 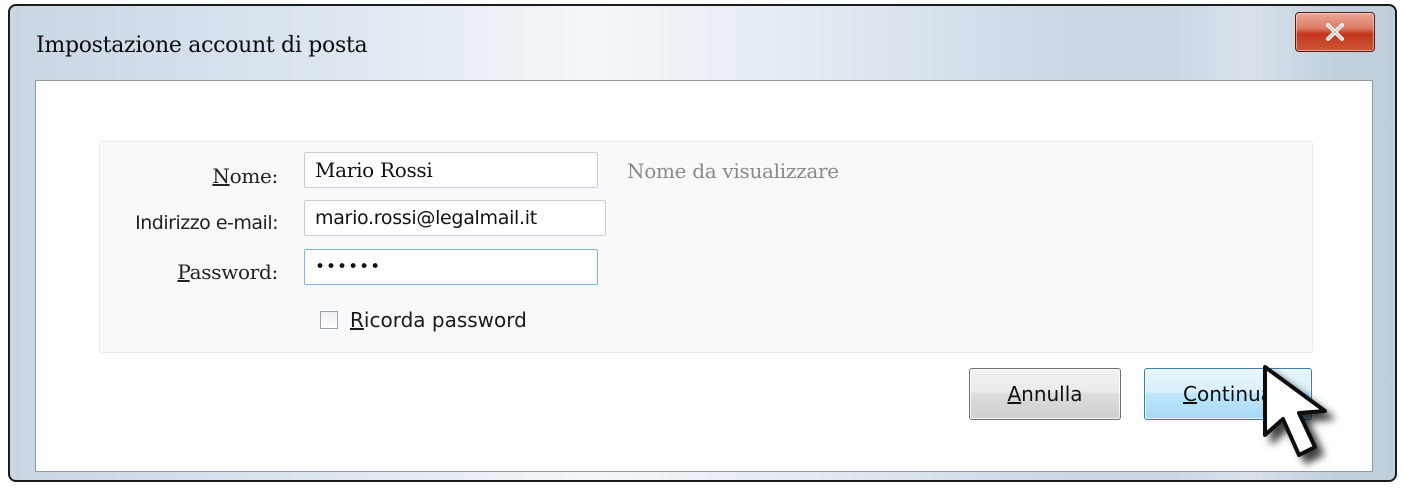 I want to click on password-label-text: assword:, so click(x=234, y=272).